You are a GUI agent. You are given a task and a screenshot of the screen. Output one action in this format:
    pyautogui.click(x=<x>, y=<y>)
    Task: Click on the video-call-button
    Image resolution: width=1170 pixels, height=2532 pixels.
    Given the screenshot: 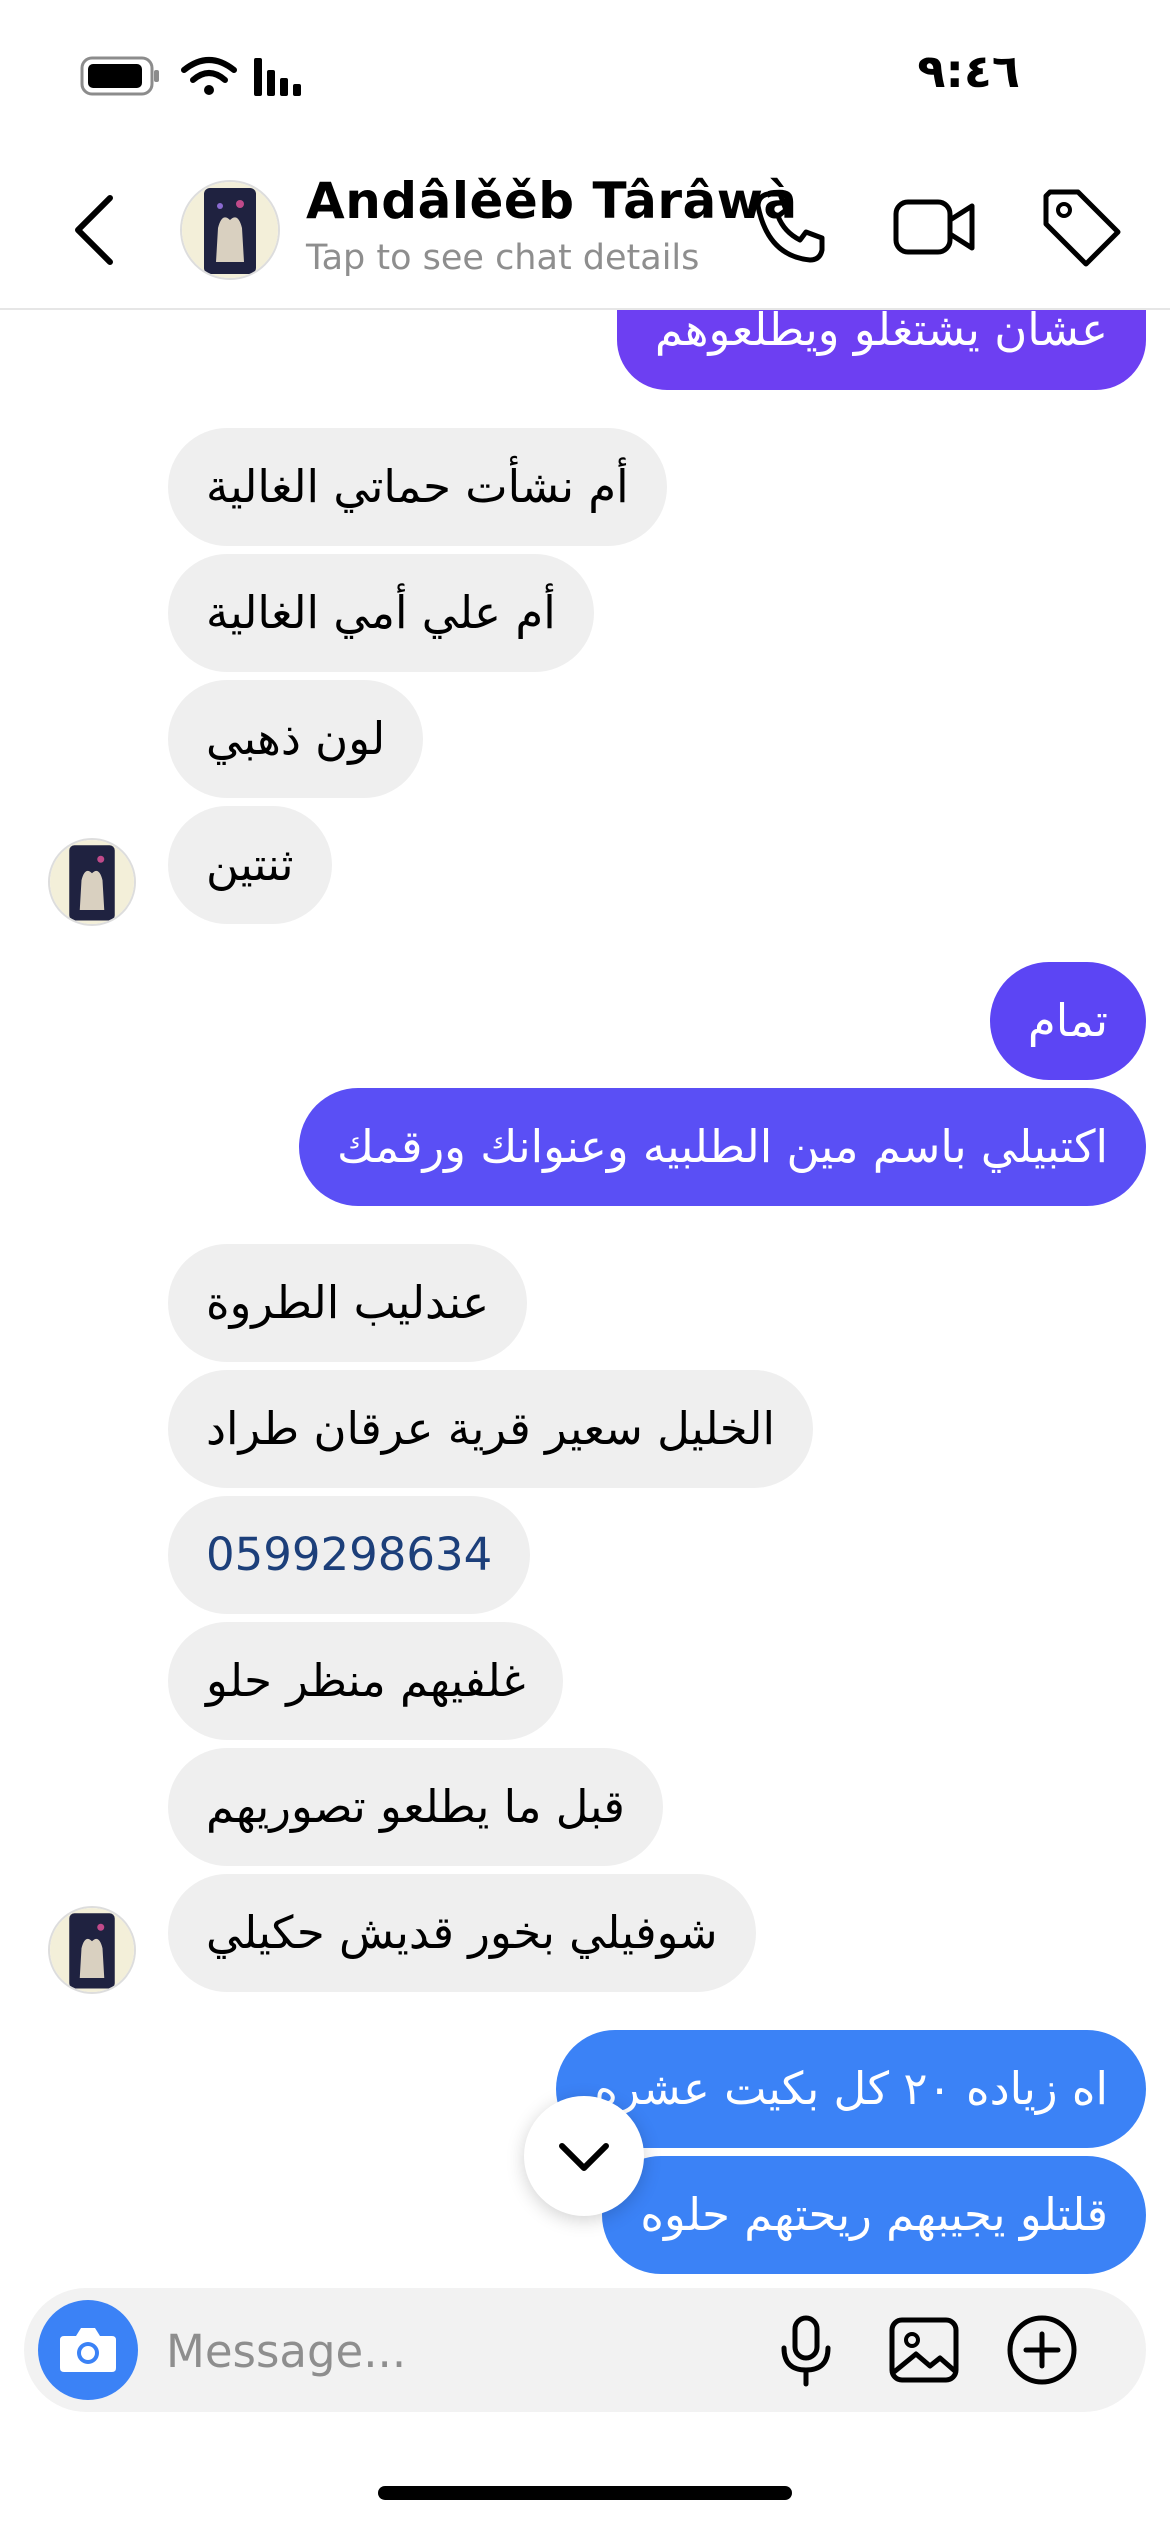 What is the action you would take?
    pyautogui.click(x=935, y=227)
    